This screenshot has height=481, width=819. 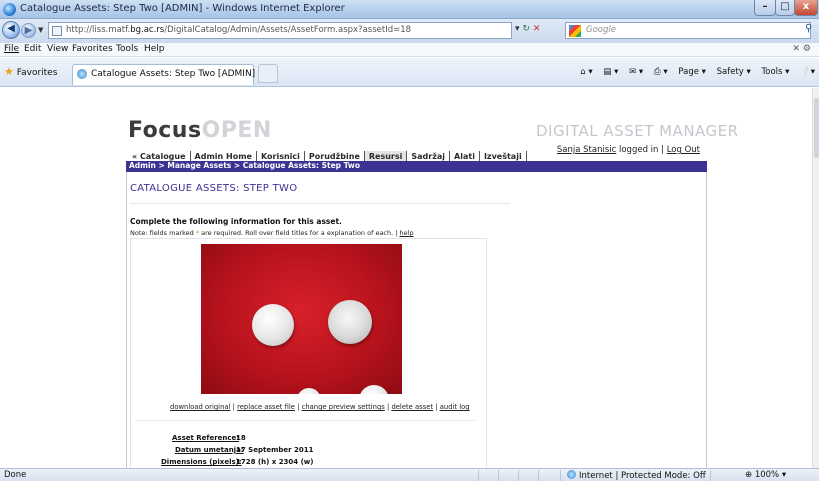 I want to click on delete-asset-link: delete asset, so click(x=412, y=407).